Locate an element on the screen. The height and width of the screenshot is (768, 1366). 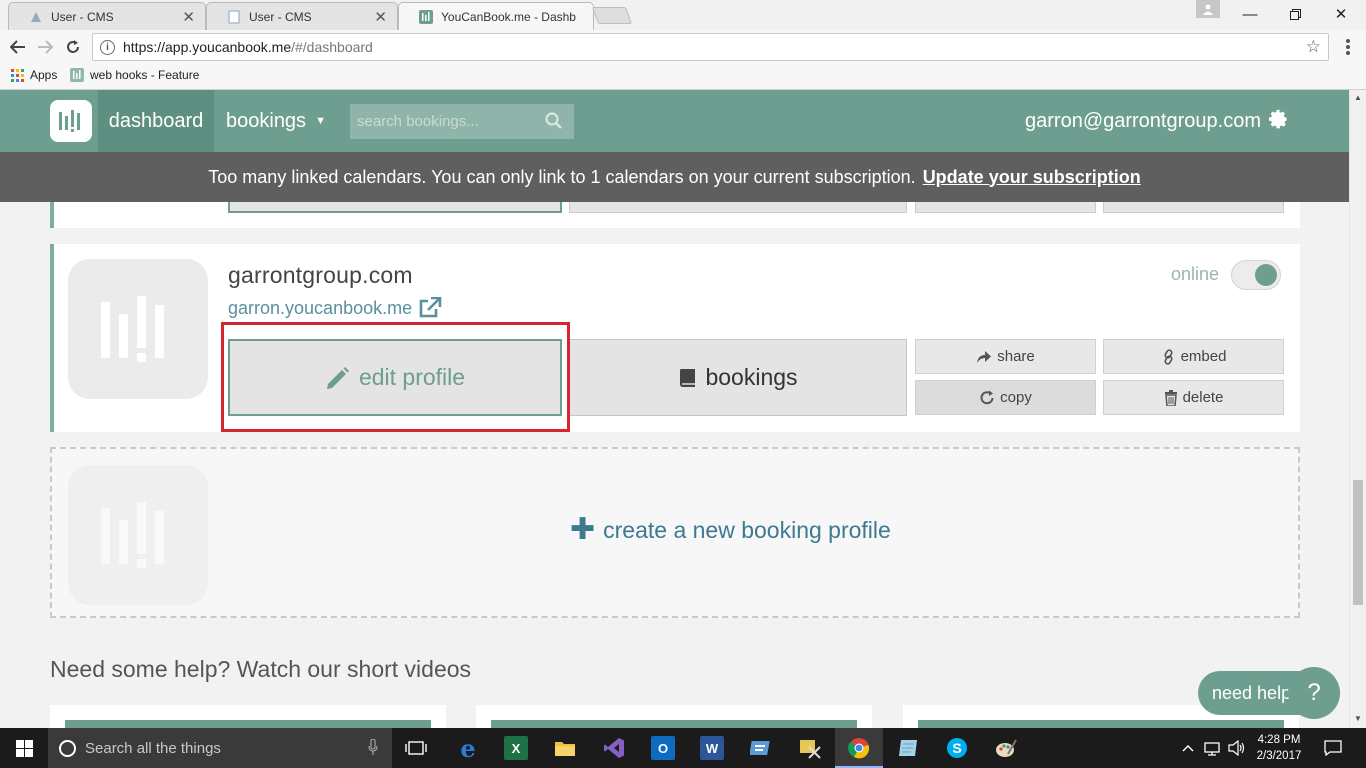
edge-icon: e is located at coordinates (468, 748).